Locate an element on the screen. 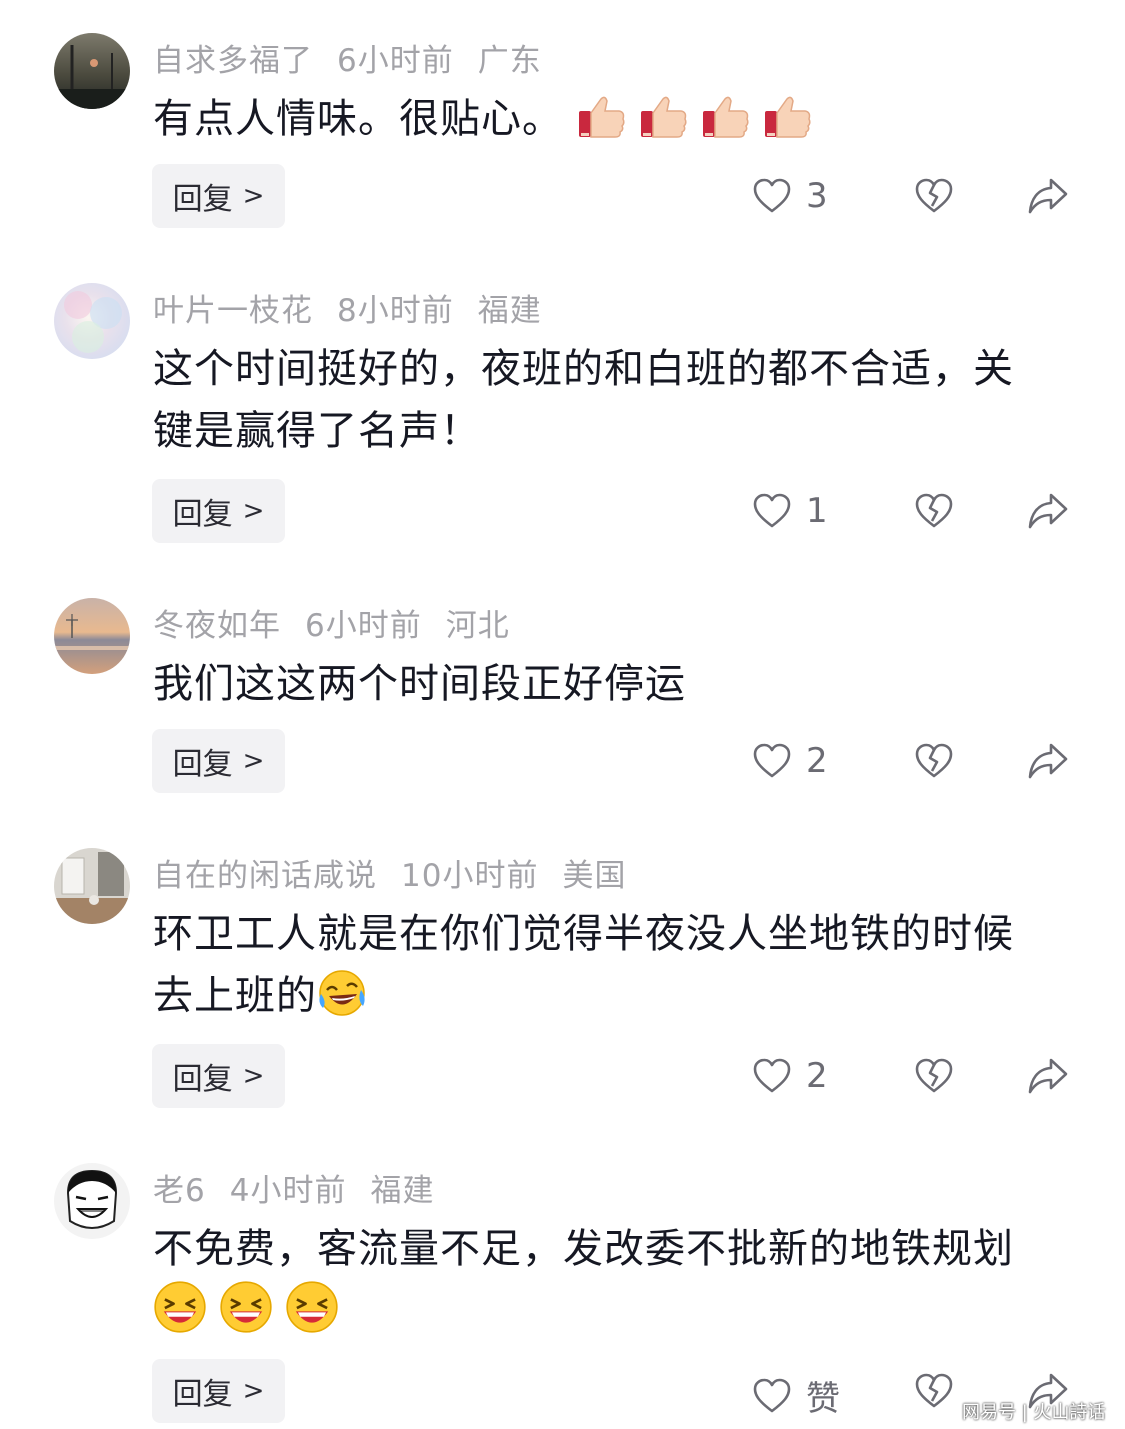  username: 自在的闲话咸说 is located at coordinates (265, 876).